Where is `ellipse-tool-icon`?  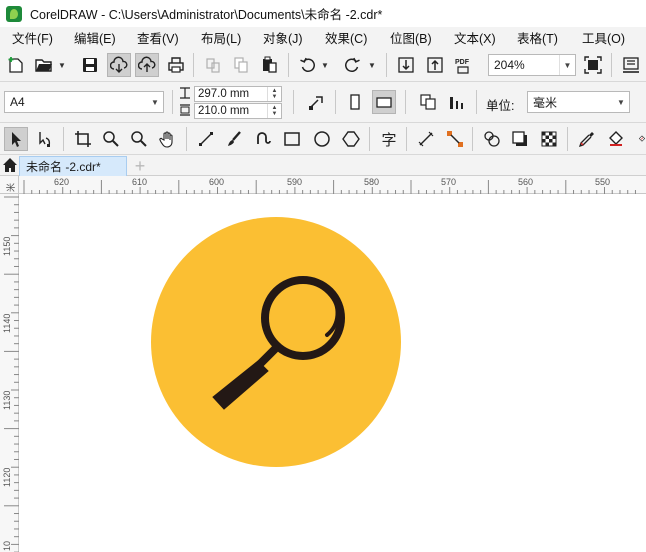
ellipse-tool-icon is located at coordinates (322, 139).